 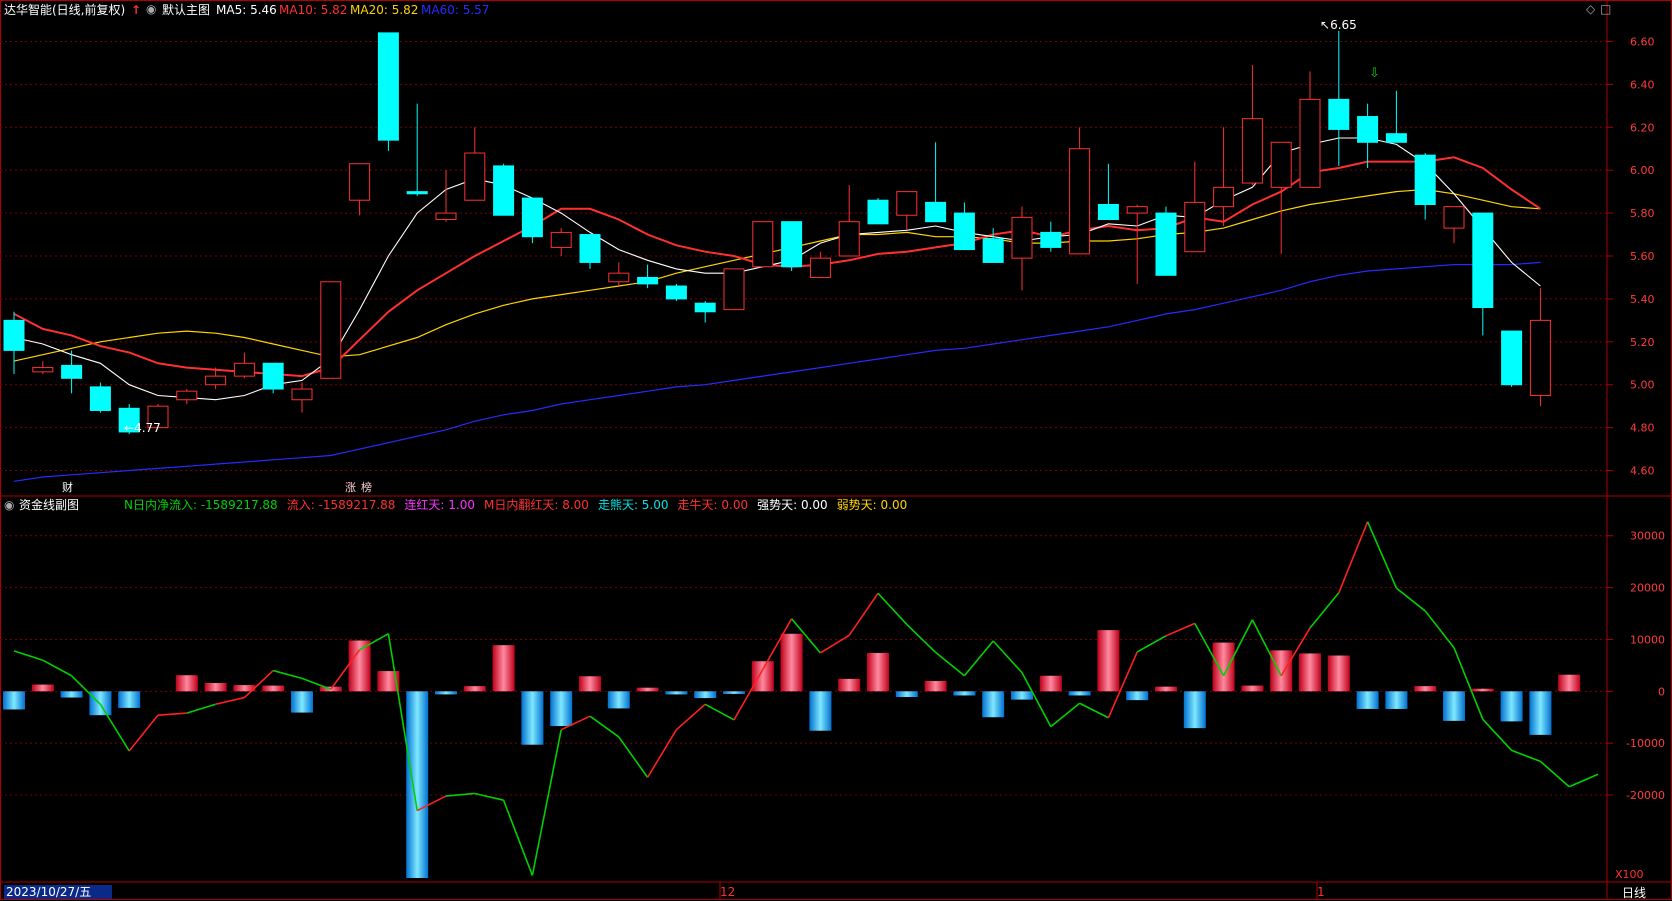 What do you see at coordinates (1647, 639) in the screenshot?
I see `flow-tick-label: 10000` at bounding box center [1647, 639].